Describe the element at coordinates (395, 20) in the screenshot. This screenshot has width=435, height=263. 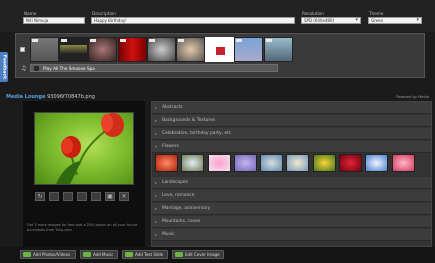
I see `theme-select: Green` at that location.